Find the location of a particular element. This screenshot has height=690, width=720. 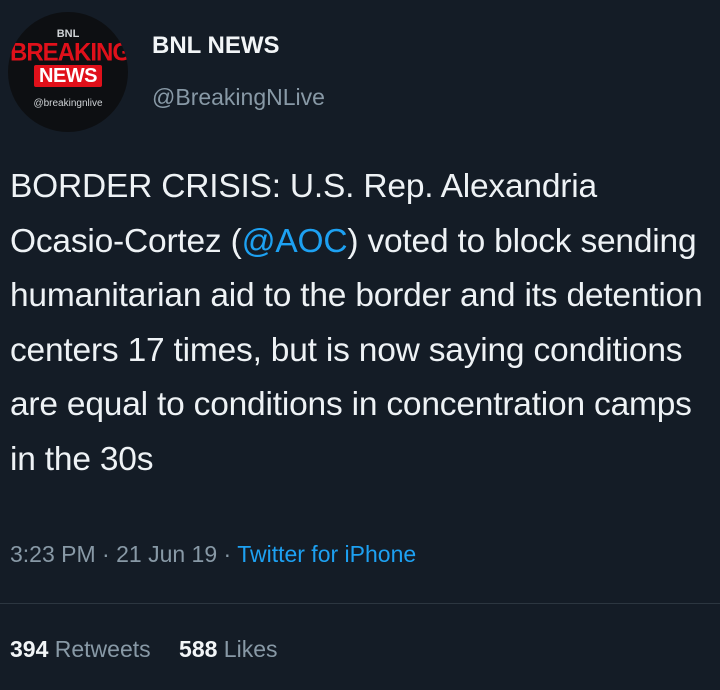

likes-stat: 588 Likes is located at coordinates (228, 649).